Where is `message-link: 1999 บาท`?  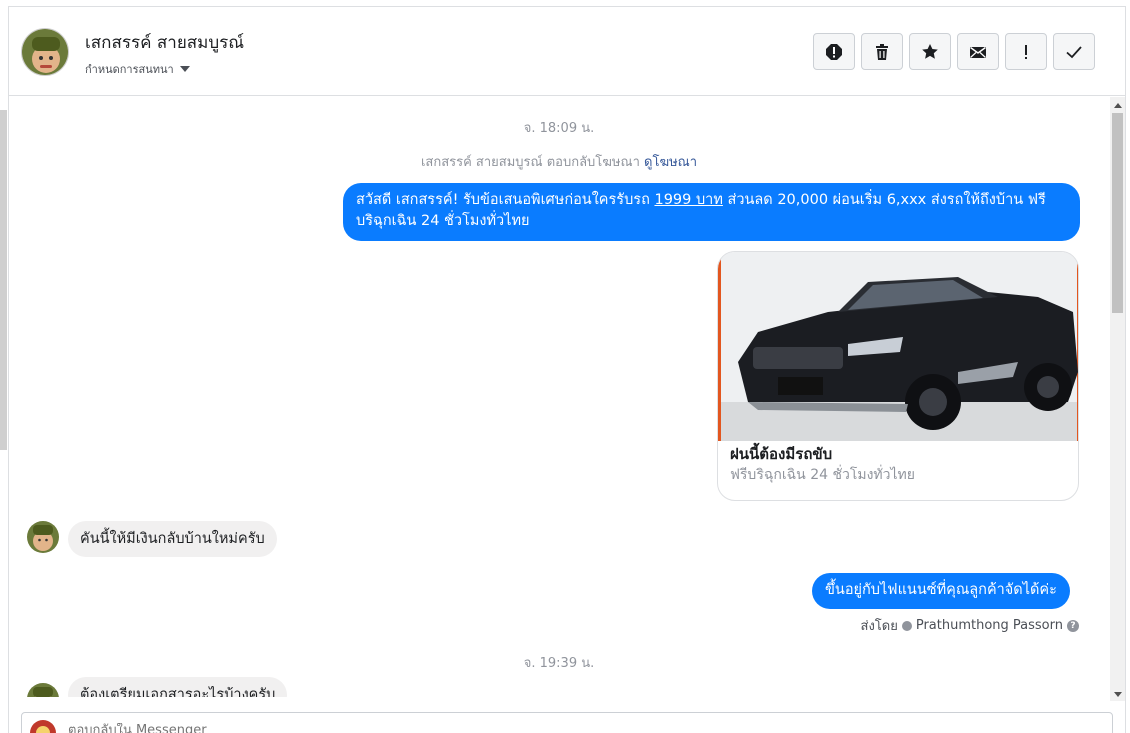 message-link: 1999 บาท is located at coordinates (688, 200).